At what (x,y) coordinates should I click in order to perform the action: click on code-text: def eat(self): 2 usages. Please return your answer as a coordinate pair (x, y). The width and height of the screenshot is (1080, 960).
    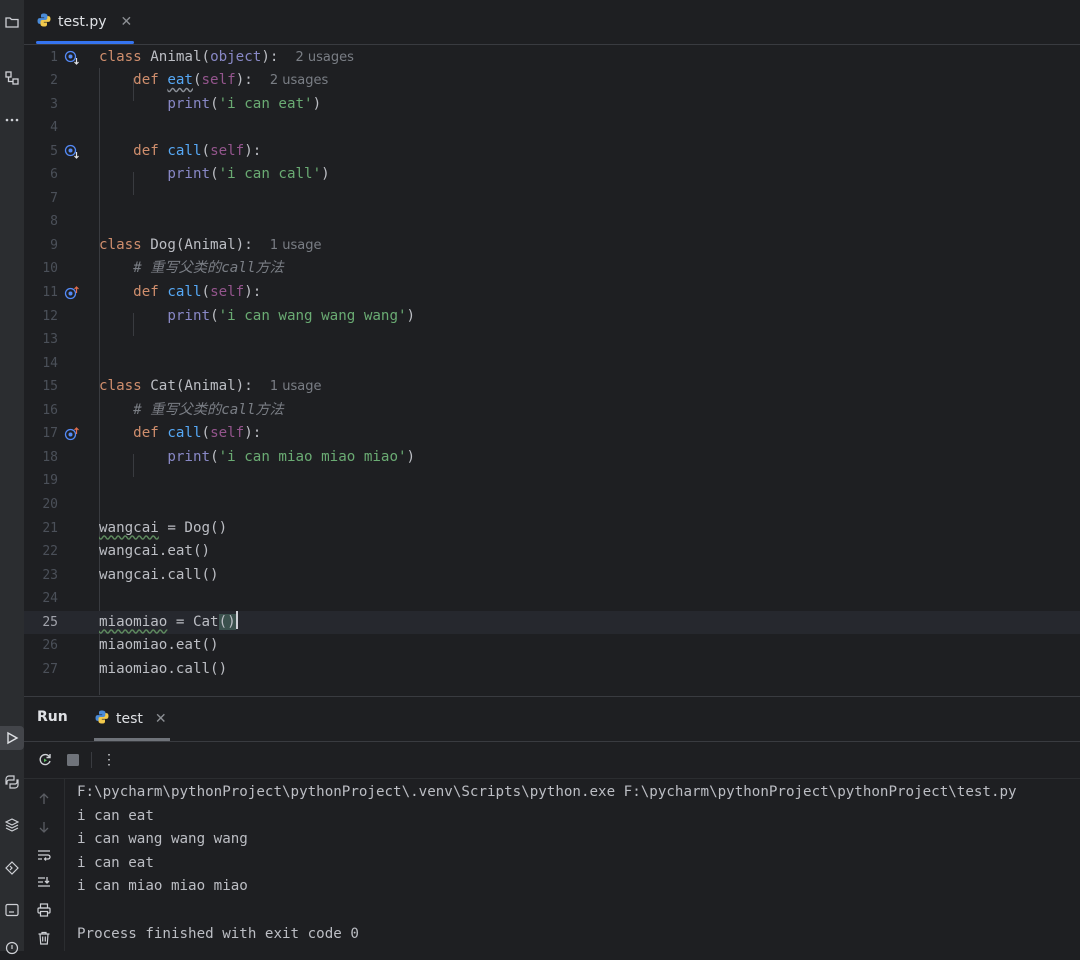
    Looking at the image, I should click on (213, 81).